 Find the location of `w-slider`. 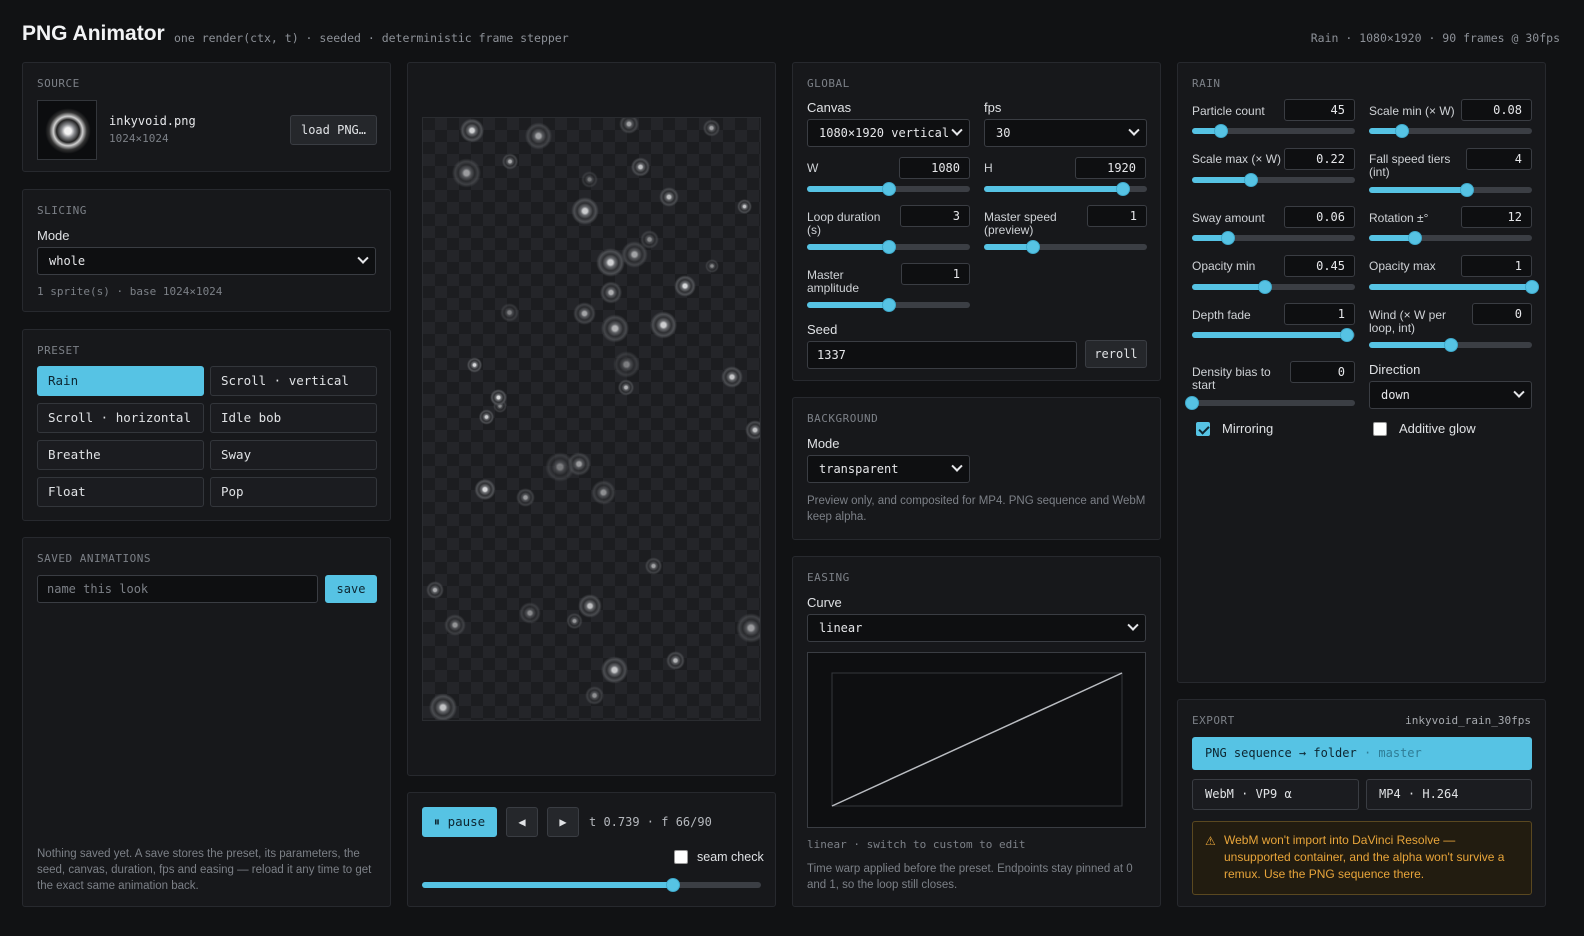

w-slider is located at coordinates (888, 189).